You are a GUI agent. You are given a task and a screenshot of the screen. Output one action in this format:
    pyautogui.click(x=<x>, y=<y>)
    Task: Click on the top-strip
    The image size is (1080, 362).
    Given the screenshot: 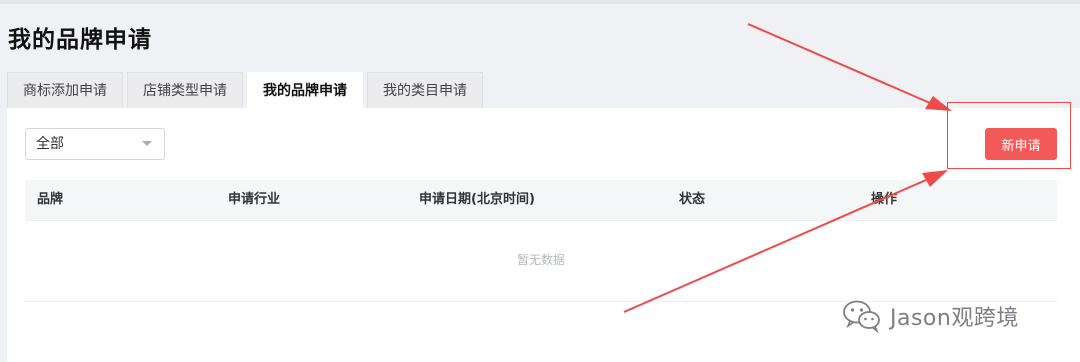 What is the action you would take?
    pyautogui.click(x=540, y=2)
    